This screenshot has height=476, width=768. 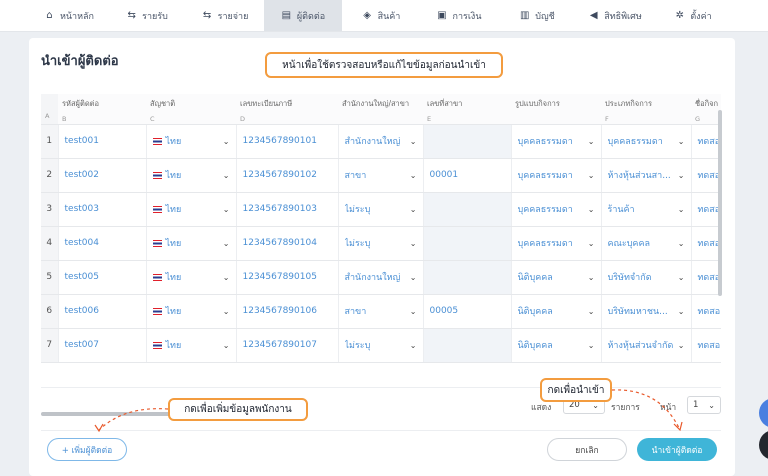 I want to click on product-box-icon: ◈, so click(x=367, y=15).